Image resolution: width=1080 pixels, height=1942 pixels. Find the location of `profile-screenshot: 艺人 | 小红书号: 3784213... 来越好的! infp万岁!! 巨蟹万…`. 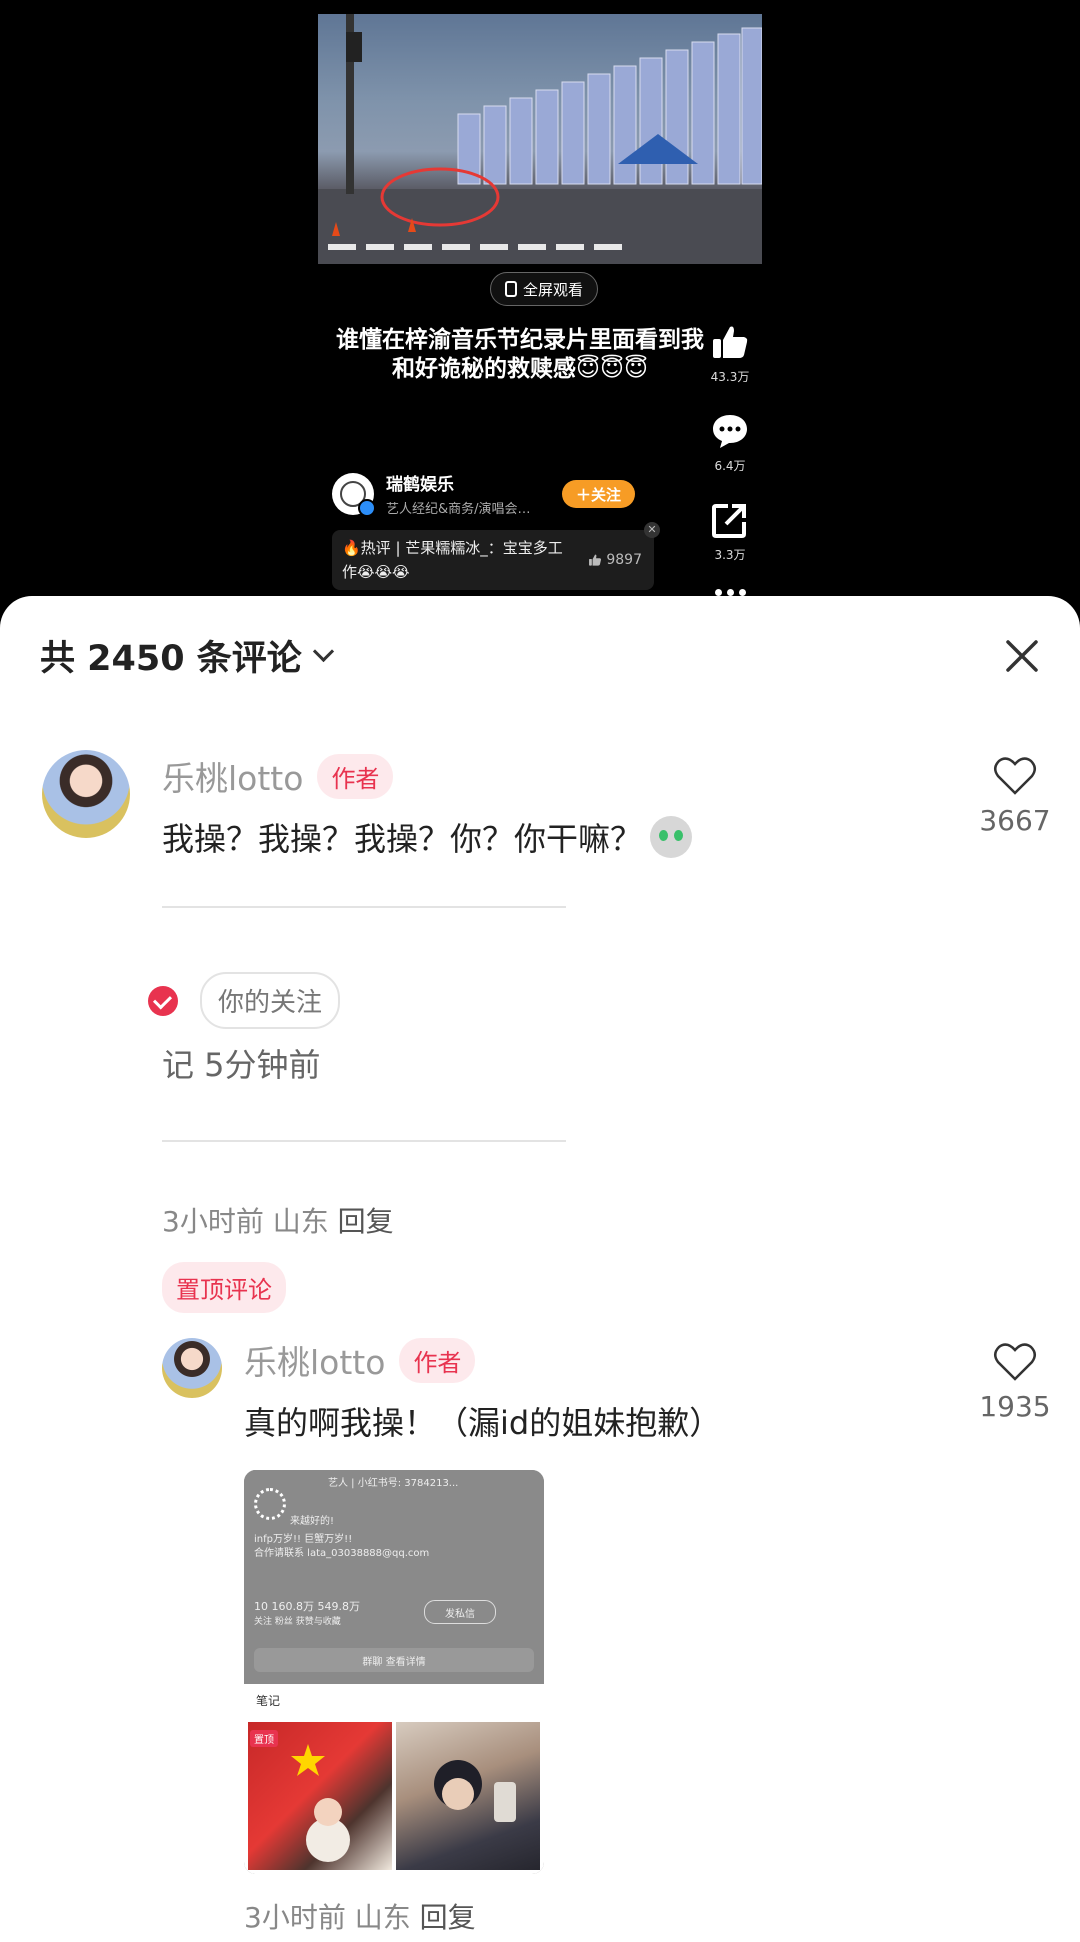

profile-screenshot: 艺人 | 小红书号: 3784213... 来越好的! infp万岁!! 巨蟹万… is located at coordinates (394, 1577).